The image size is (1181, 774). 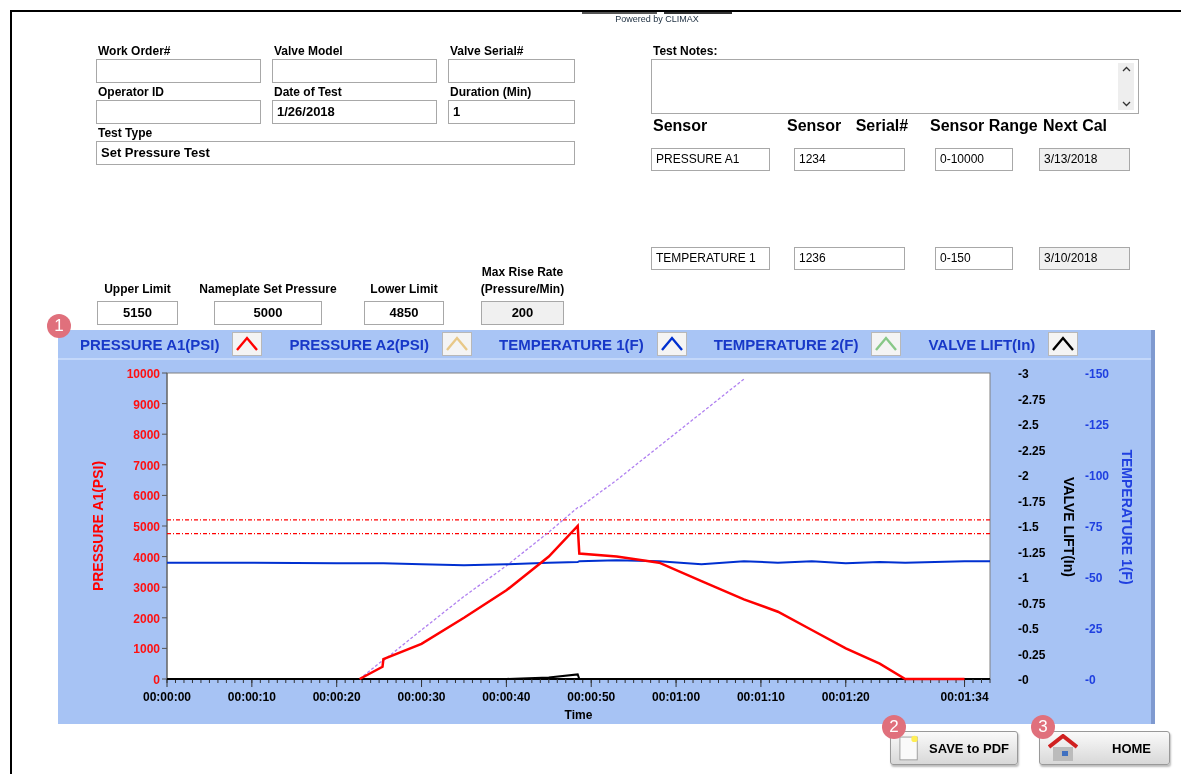 I want to click on x-tick-label: 00:01:00, so click(x=676, y=697).